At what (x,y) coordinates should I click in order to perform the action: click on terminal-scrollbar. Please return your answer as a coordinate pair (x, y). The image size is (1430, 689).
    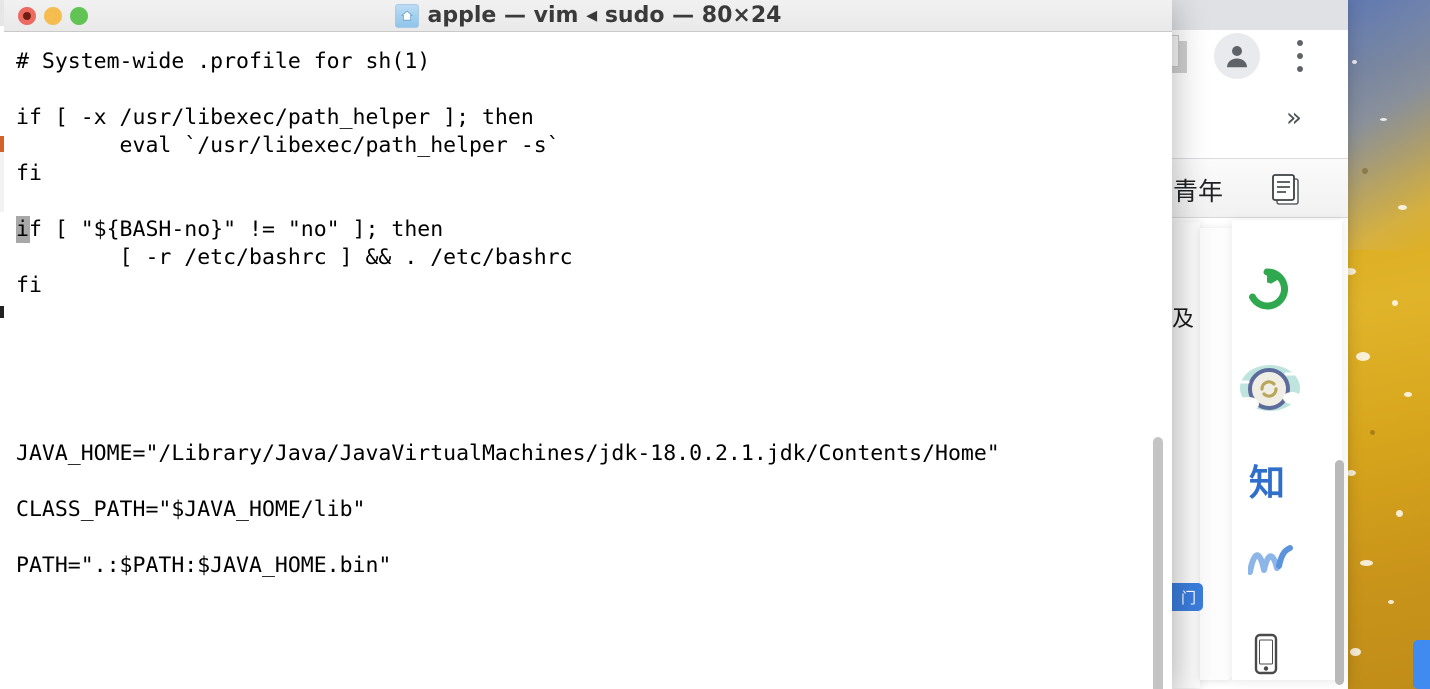
    Looking at the image, I should click on (1158, 563).